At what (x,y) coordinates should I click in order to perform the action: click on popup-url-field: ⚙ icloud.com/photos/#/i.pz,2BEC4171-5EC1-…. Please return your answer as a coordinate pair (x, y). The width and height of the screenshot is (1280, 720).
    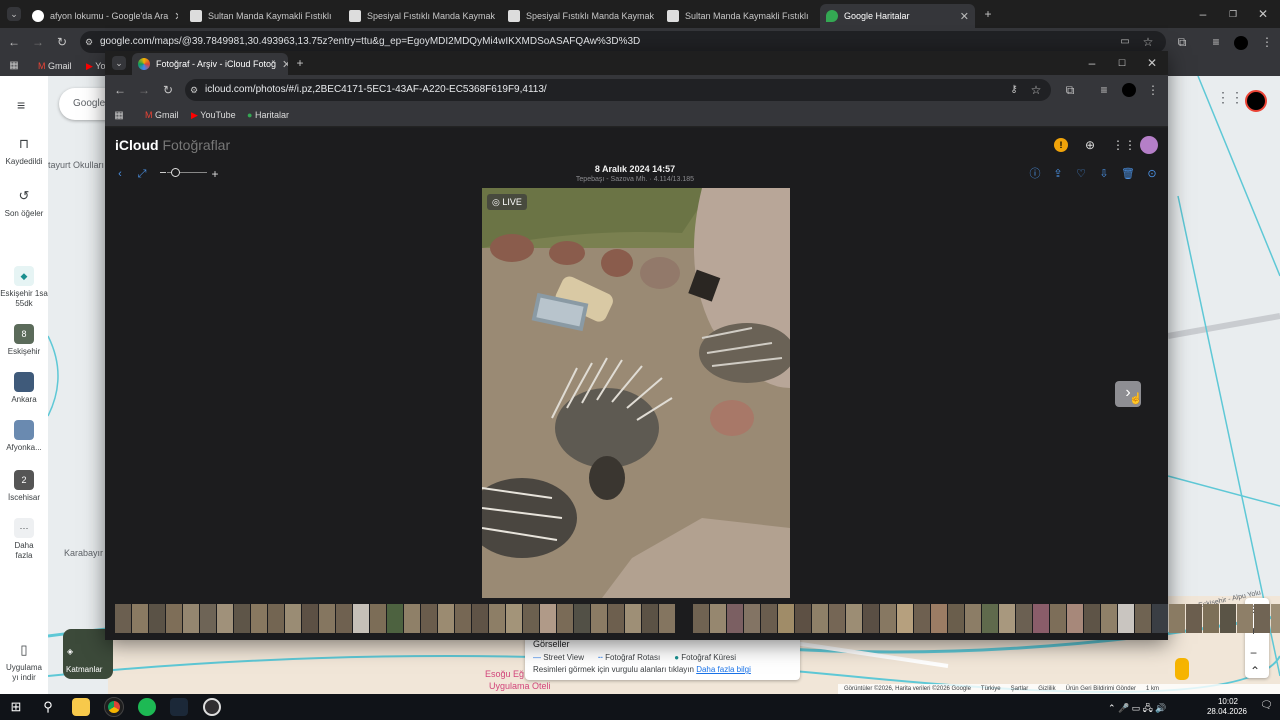
    Looking at the image, I should click on (618, 90).